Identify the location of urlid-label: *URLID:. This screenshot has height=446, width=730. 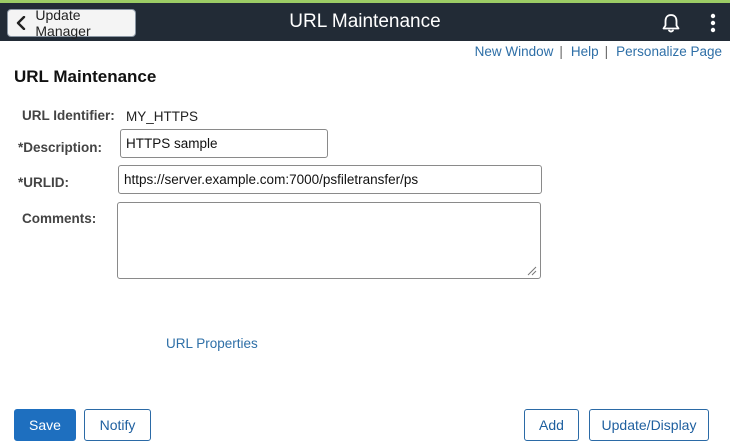
(43, 182).